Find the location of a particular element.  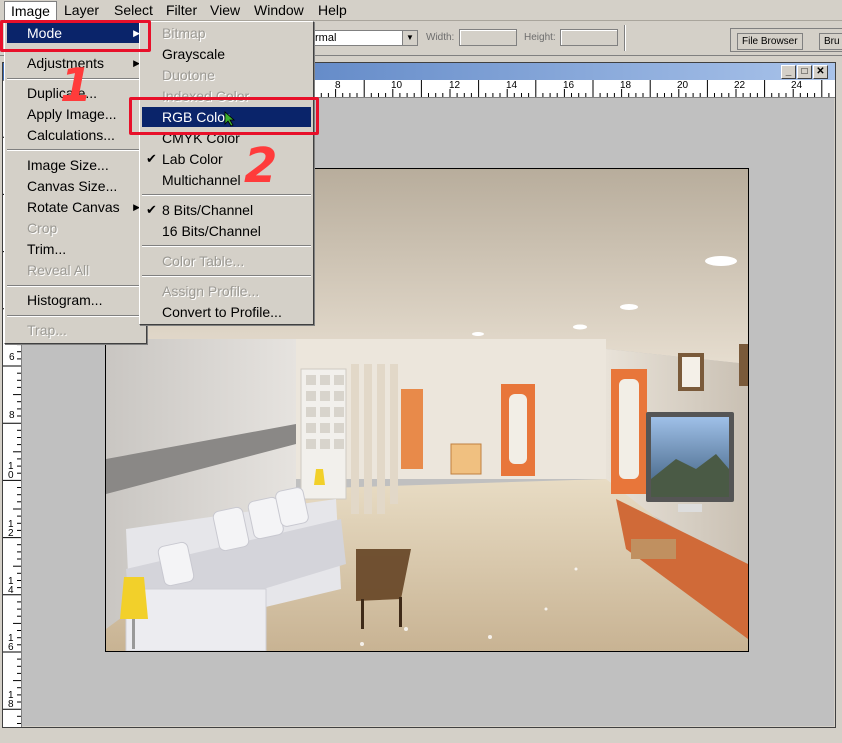

palette-well: File Browser Bru is located at coordinates (786, 40).